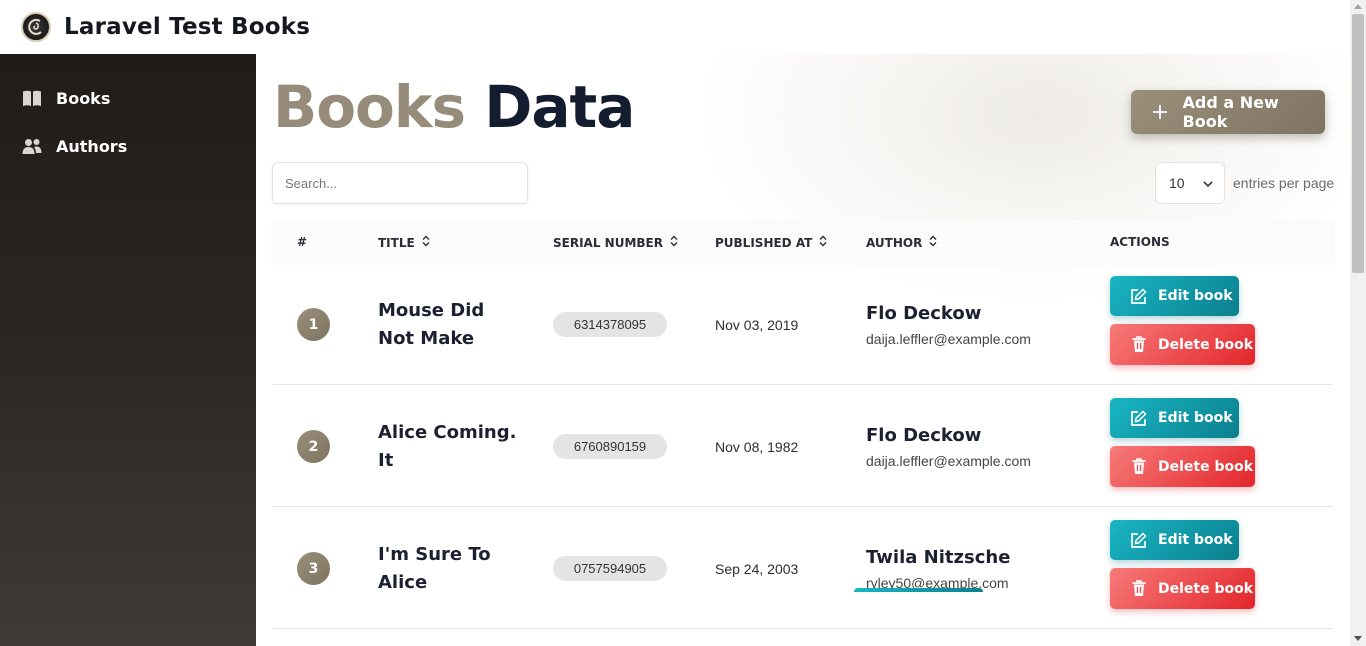 The width and height of the screenshot is (1366, 646). I want to click on per-page-label: entries per page, so click(1284, 183).